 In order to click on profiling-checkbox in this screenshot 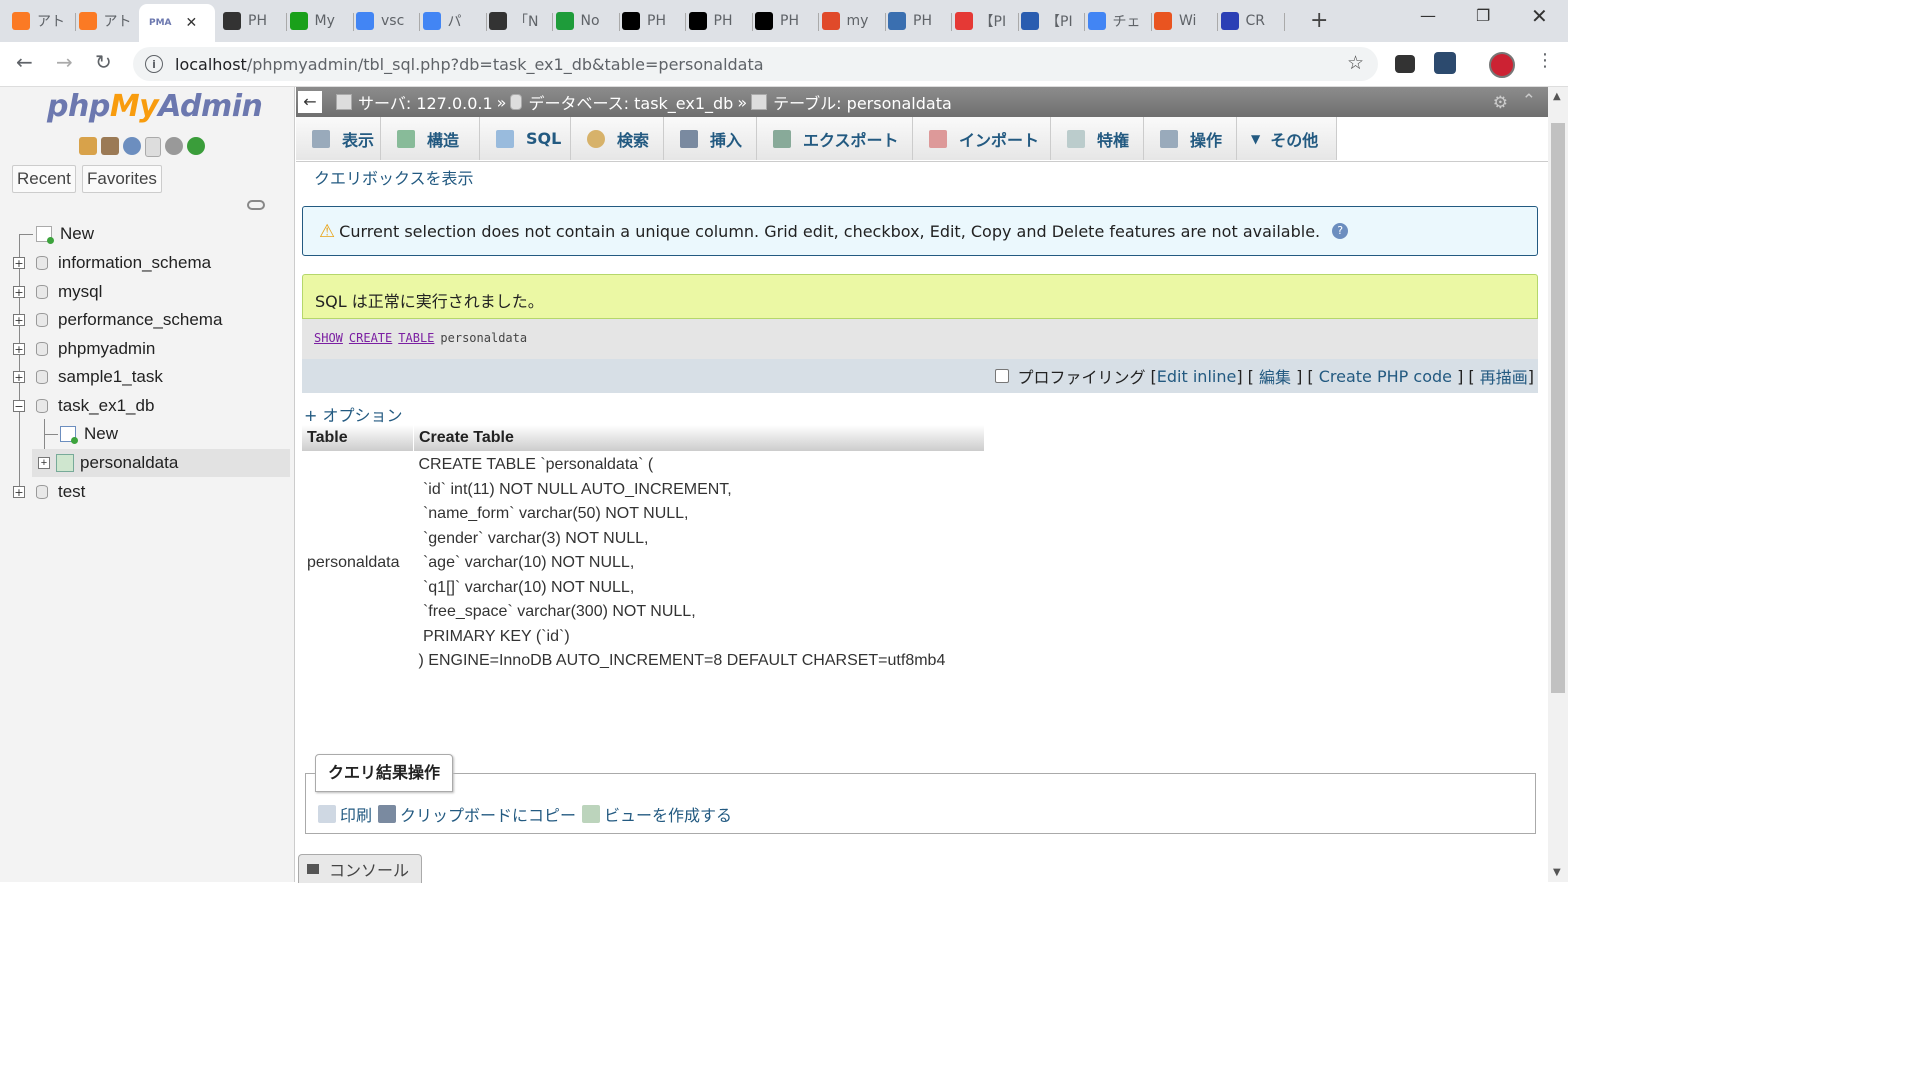, I will do `click(1002, 376)`.